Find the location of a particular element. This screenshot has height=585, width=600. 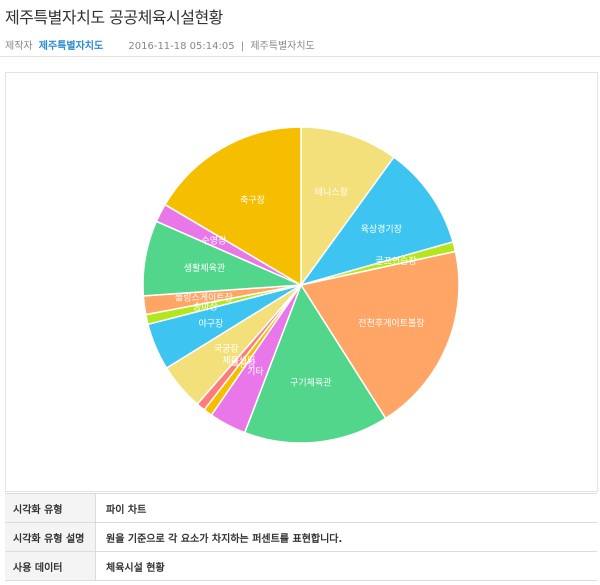

info-row: 시각화 유형 설명 원을 기준으로 각 요소가 차지하는 퍼센트를 표현합니다. is located at coordinates (301, 537).